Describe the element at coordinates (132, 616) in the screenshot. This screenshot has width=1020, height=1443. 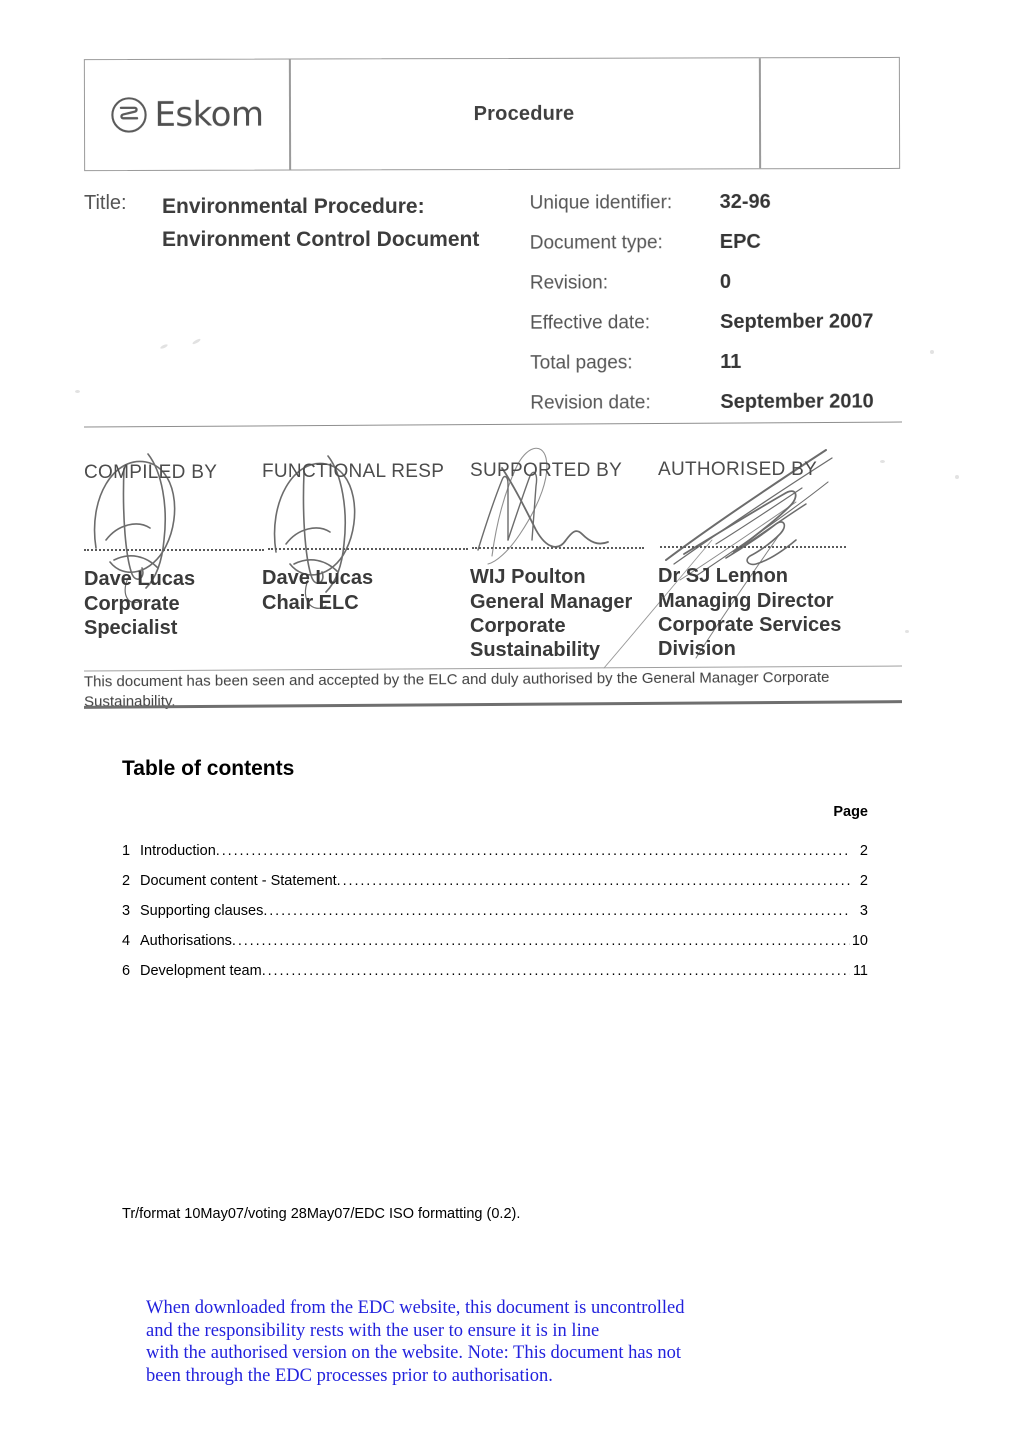
I see `signature-role-compiled-by: Corporate Specialist` at that location.